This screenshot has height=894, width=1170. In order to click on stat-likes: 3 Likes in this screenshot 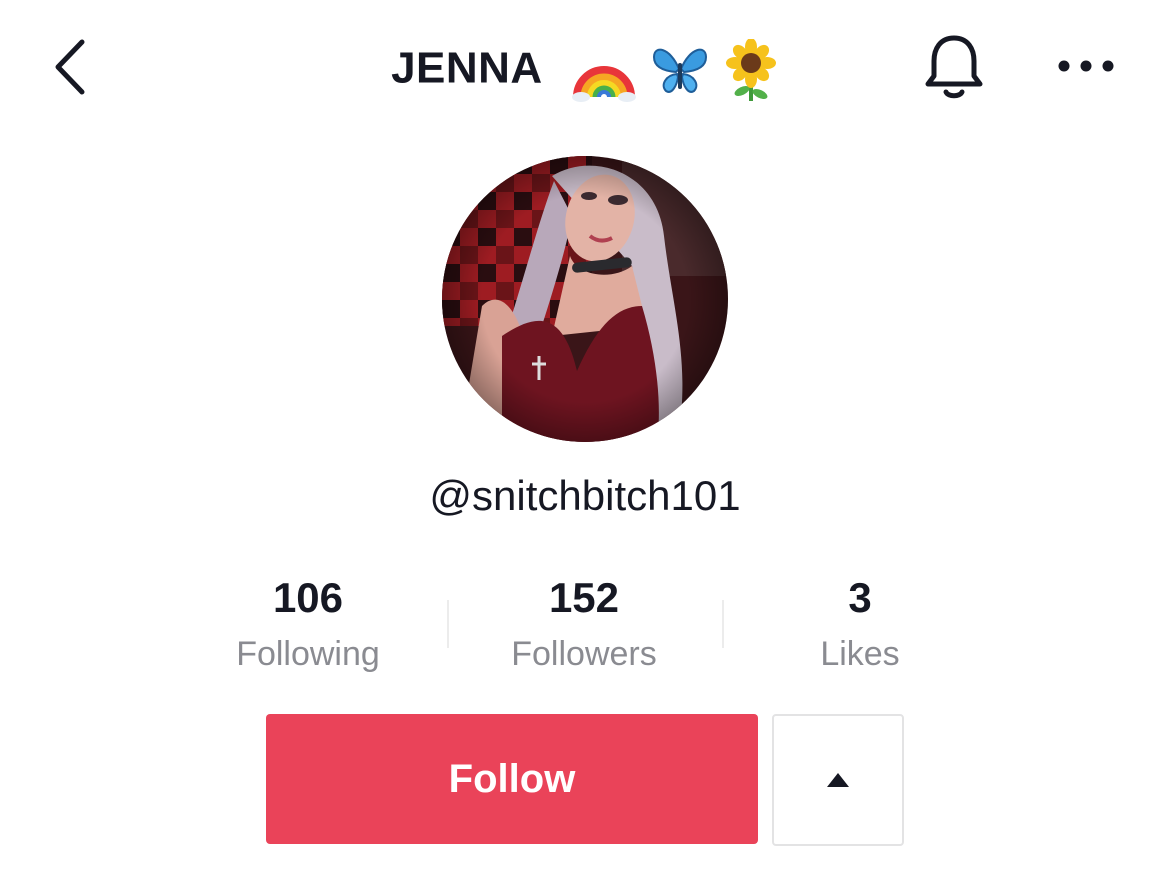, I will do `click(860, 626)`.